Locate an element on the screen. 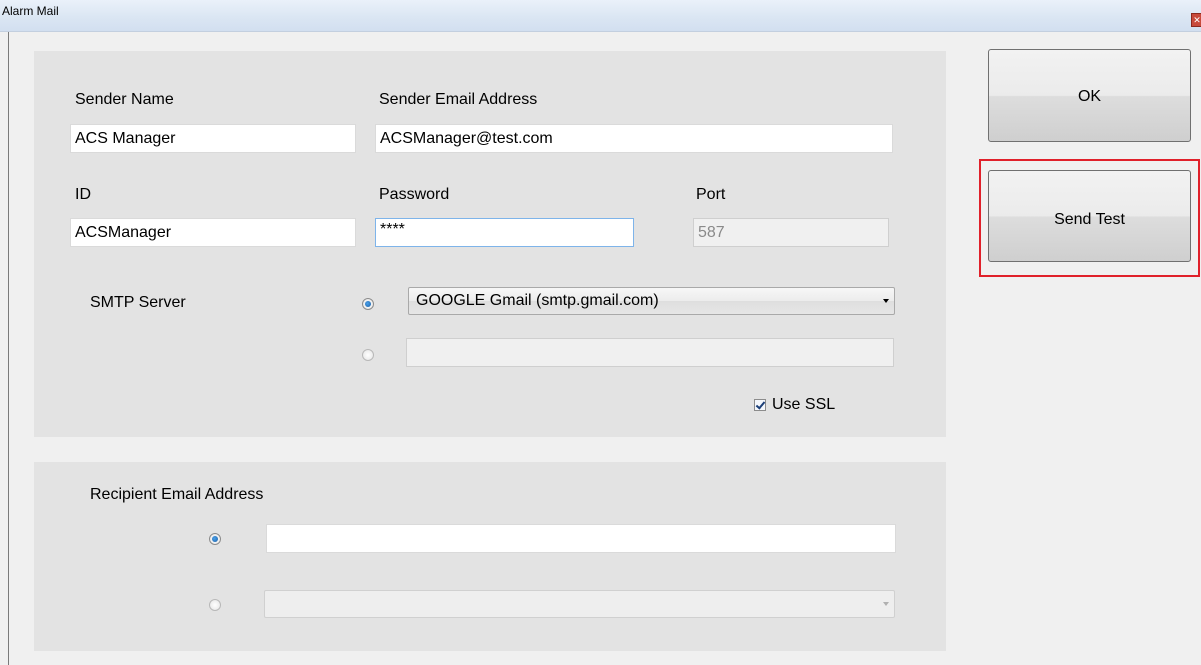  sender-email-input: ACSManager@test.com is located at coordinates (634, 138).